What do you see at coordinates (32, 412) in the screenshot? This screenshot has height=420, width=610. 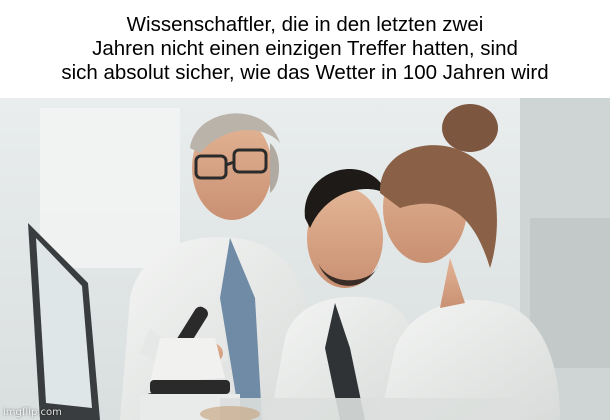 I see `watermark-text: imgflip.com` at bounding box center [32, 412].